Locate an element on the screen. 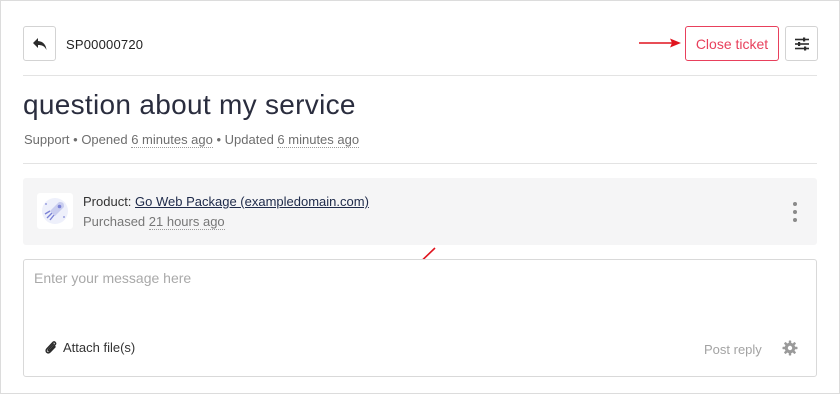 Image resolution: width=840 pixels, height=394 pixels. purchased-time: 21 hours ago is located at coordinates (186, 222).